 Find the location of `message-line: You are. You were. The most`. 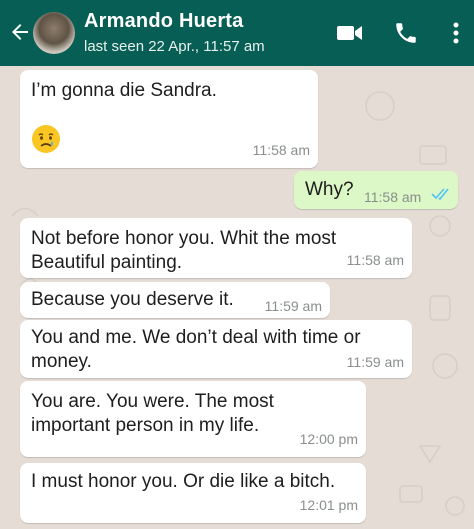

message-line: You are. You were. The most is located at coordinates (152, 401).